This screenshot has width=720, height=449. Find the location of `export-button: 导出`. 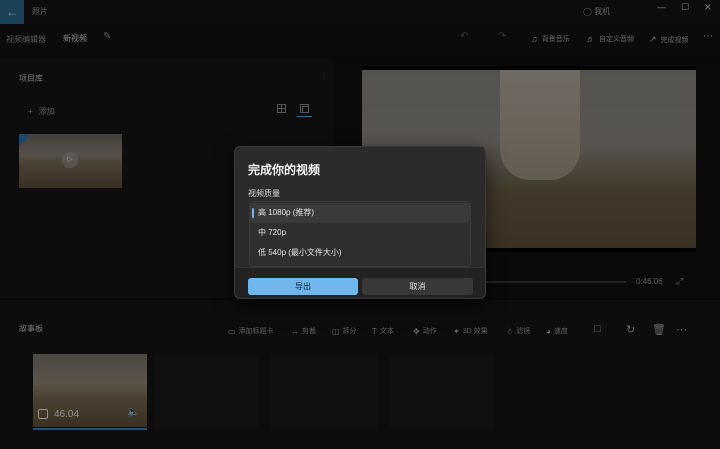

export-button: 导出 is located at coordinates (303, 286).